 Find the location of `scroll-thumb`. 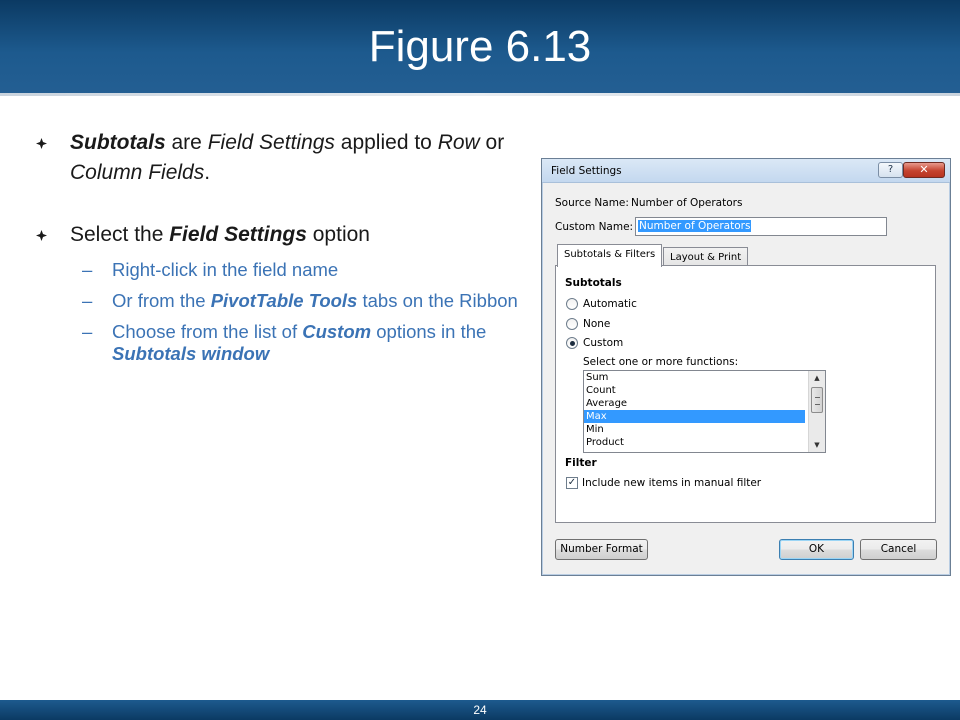

scroll-thumb is located at coordinates (817, 400).